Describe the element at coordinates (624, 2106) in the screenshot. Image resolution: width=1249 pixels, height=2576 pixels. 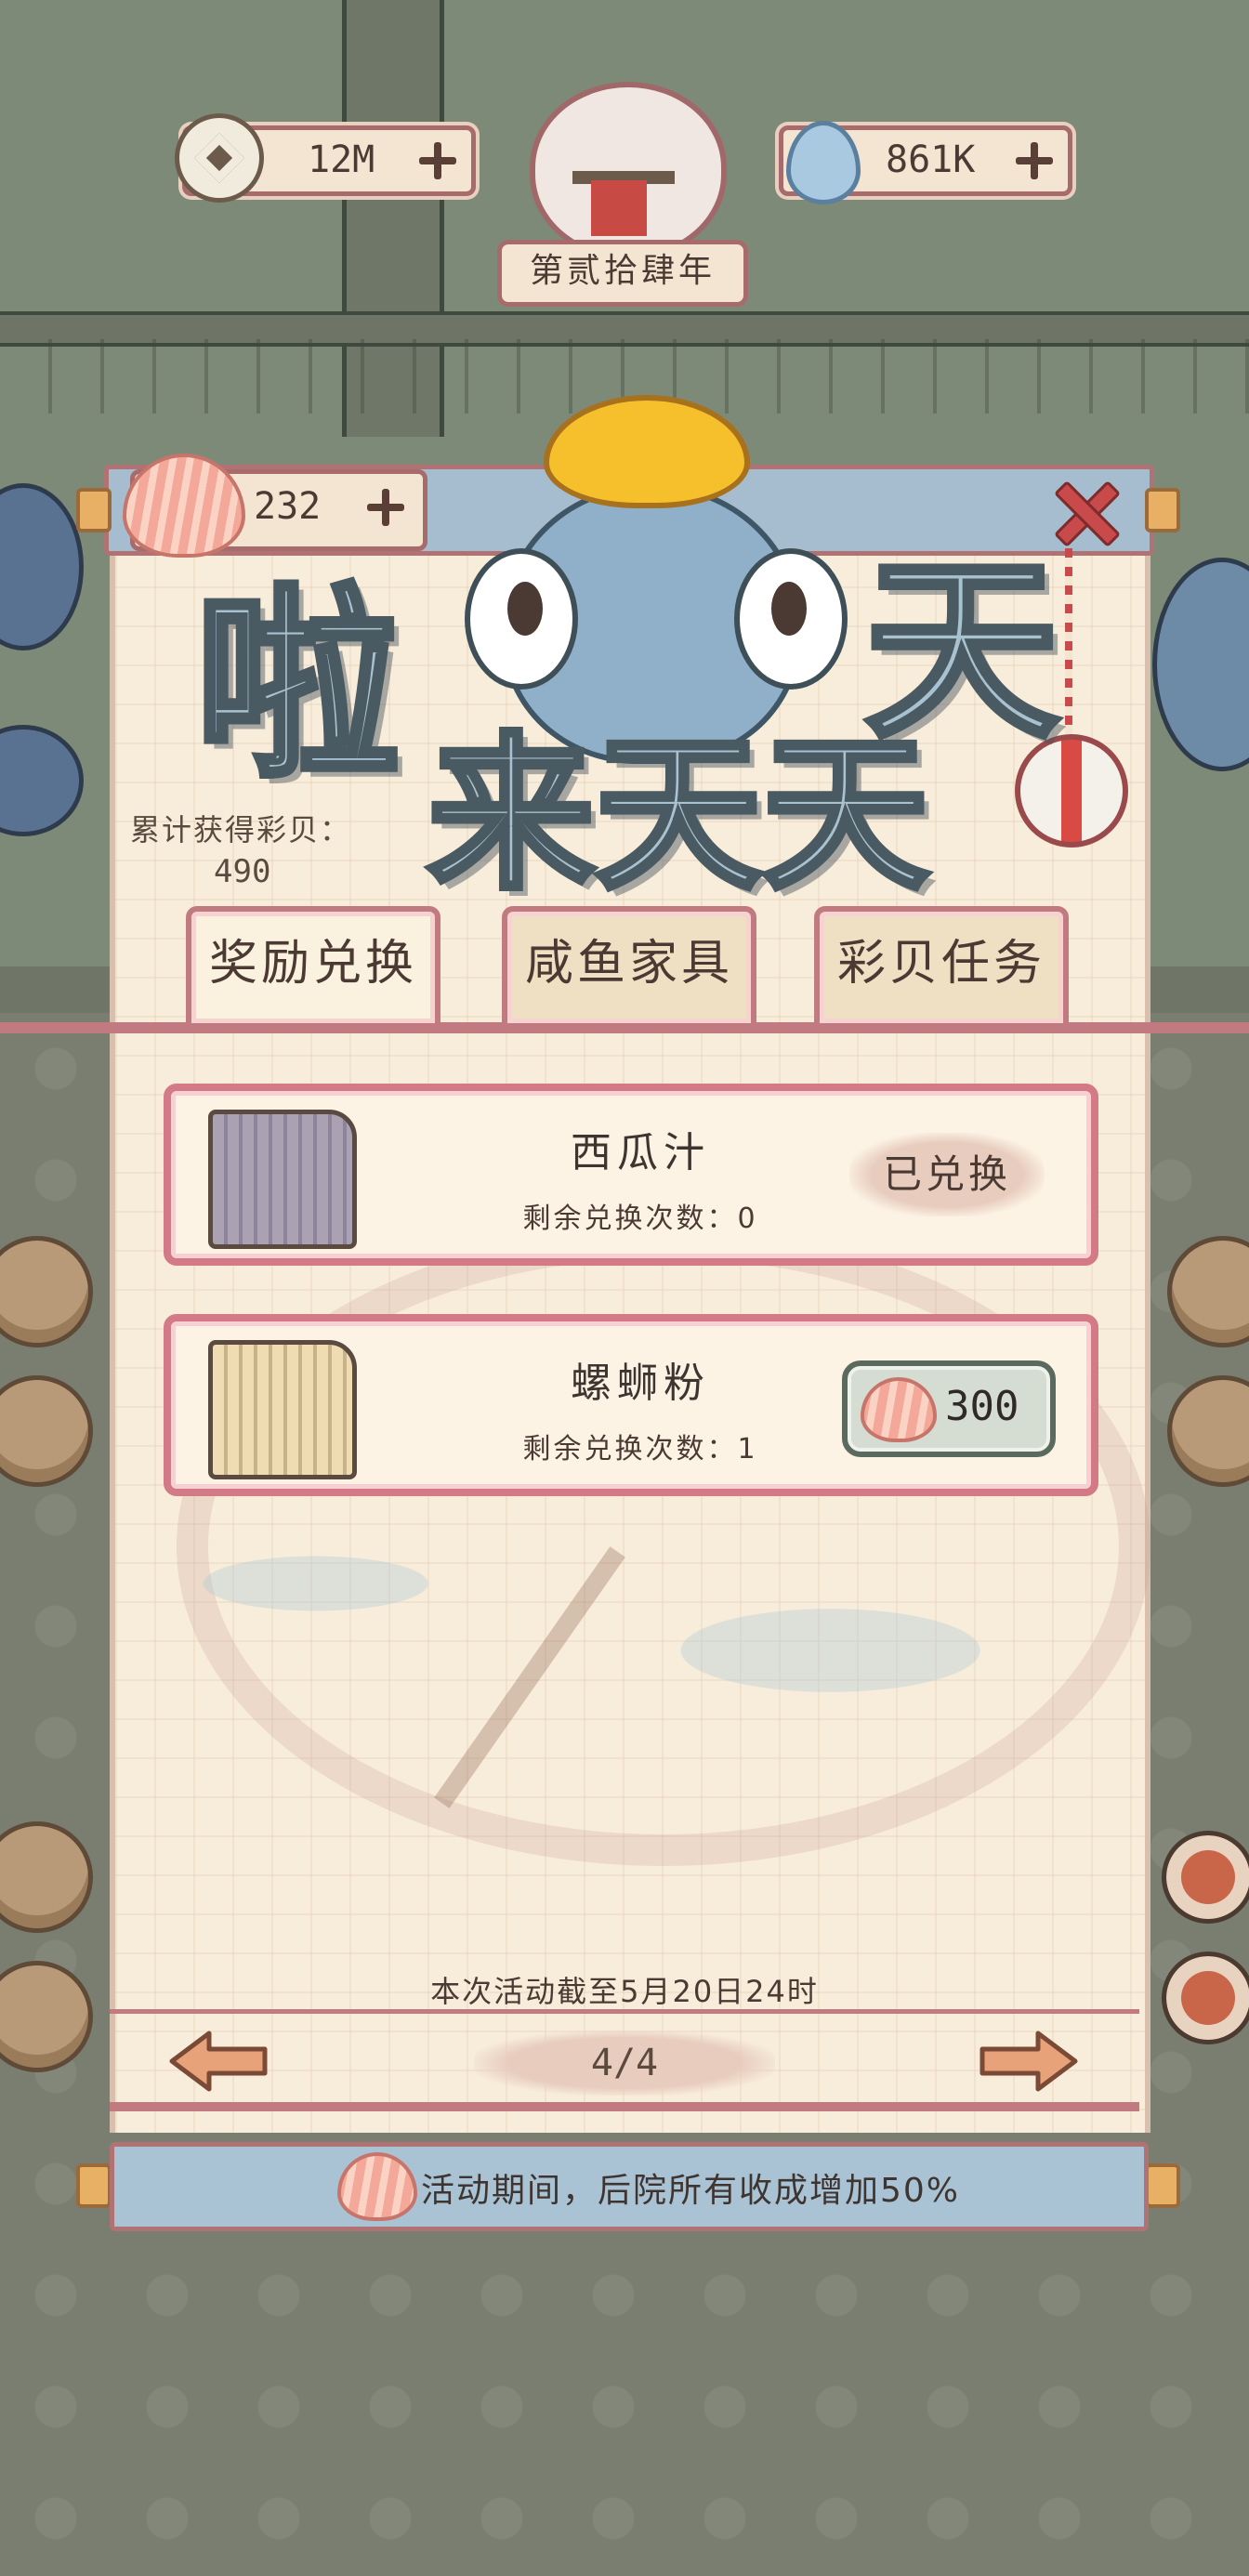
I see `panel-bottom-edge` at that location.